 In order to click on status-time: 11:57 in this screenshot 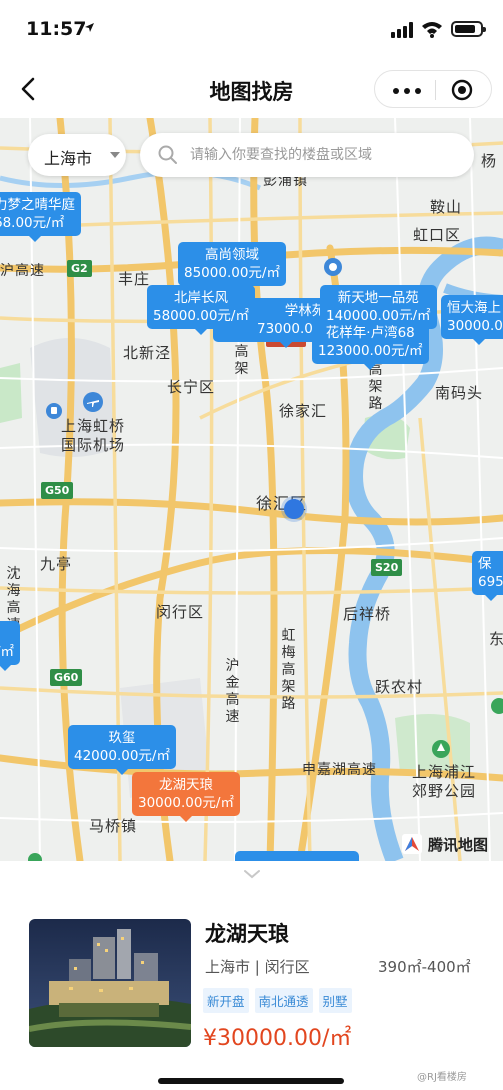, I will do `click(56, 29)`.